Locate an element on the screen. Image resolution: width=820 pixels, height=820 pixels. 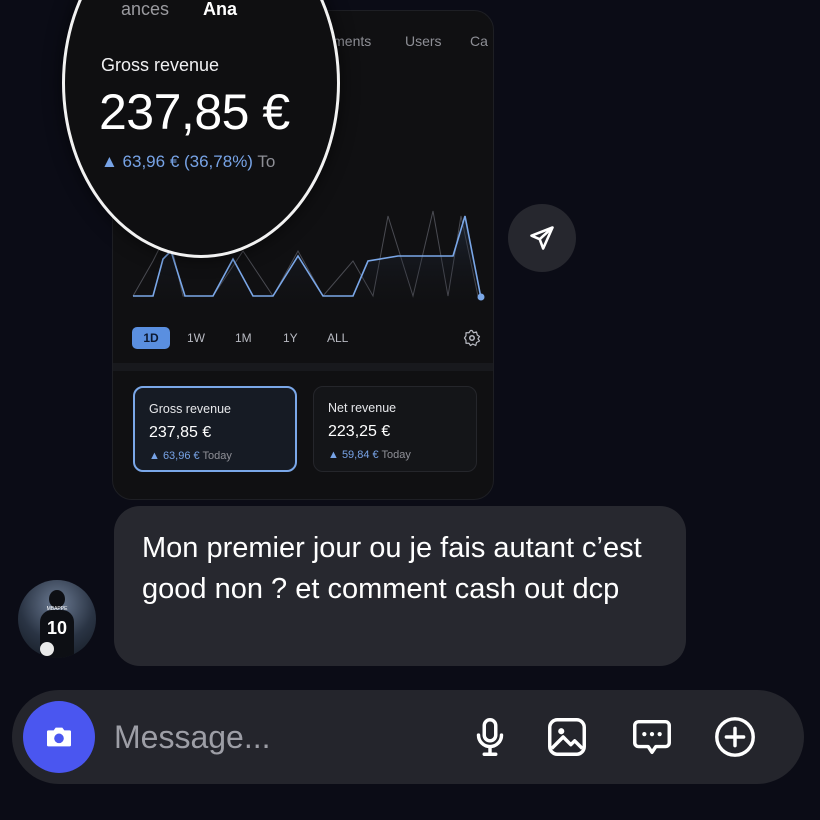
avatar-jersey-name: MBAPPE is located at coordinates (57, 609).